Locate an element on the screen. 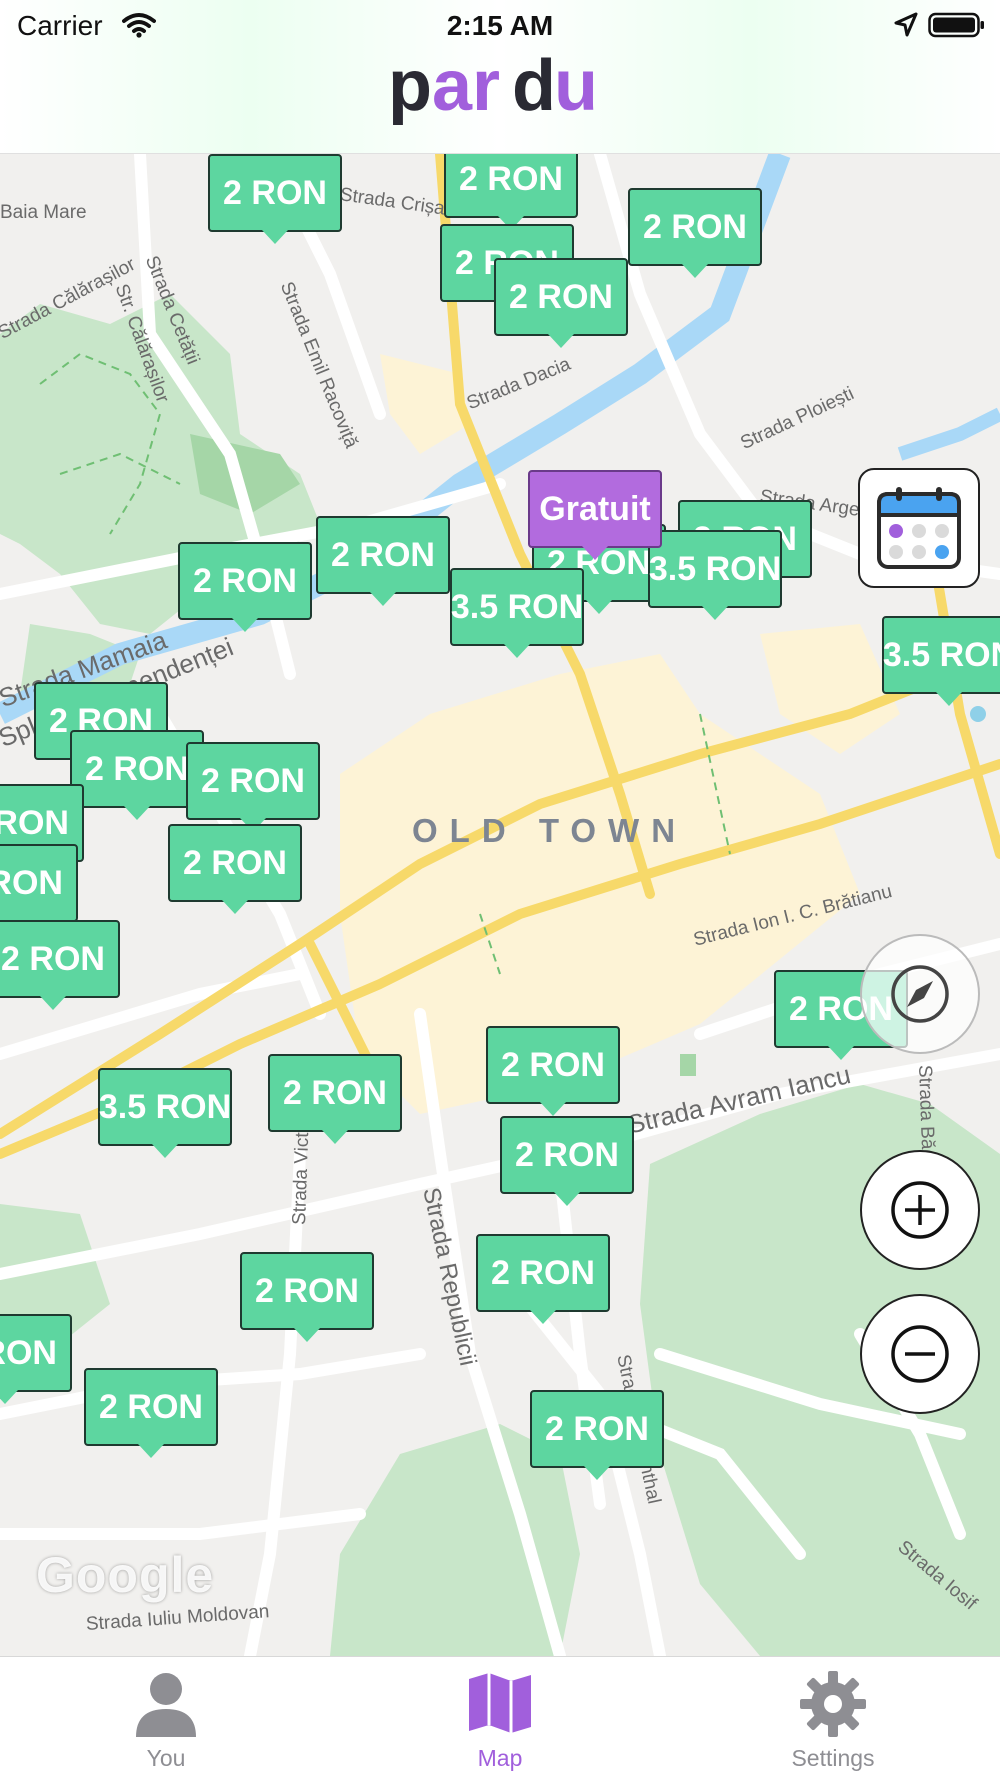 This screenshot has height=1778, width=1000. minus-icon is located at coordinates (920, 1354).